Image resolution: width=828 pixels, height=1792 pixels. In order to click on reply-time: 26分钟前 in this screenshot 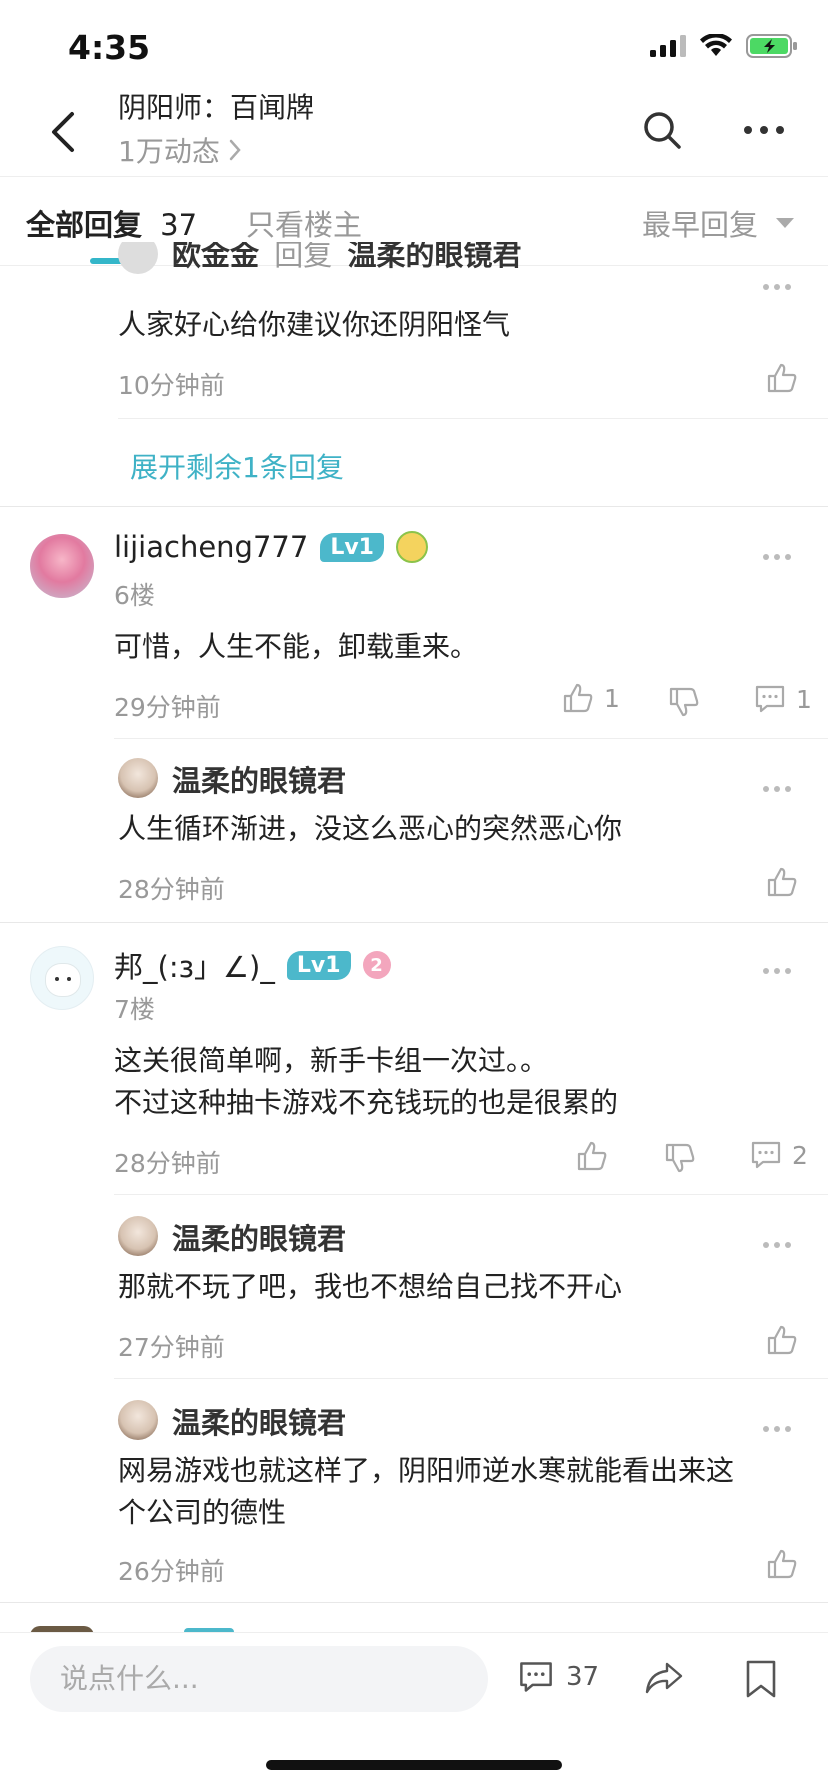, I will do `click(171, 1571)`.